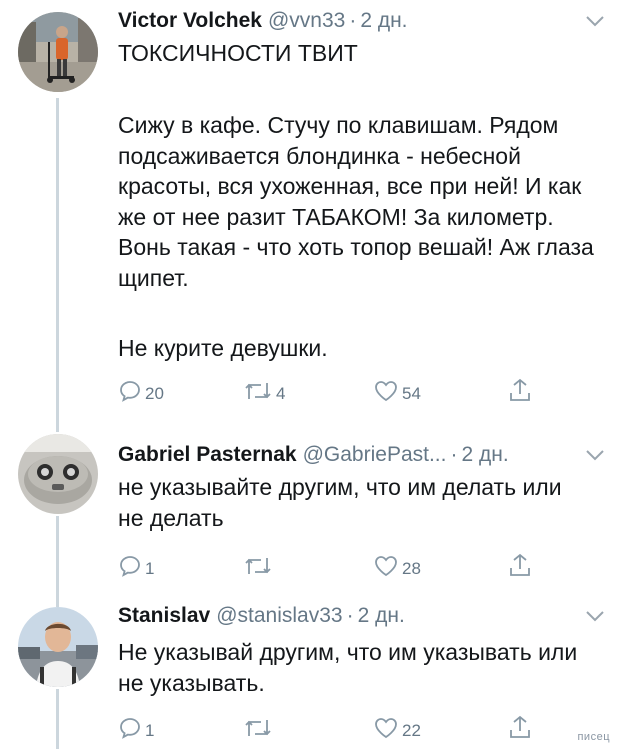  I want to click on reply-count: 20, so click(154, 393).